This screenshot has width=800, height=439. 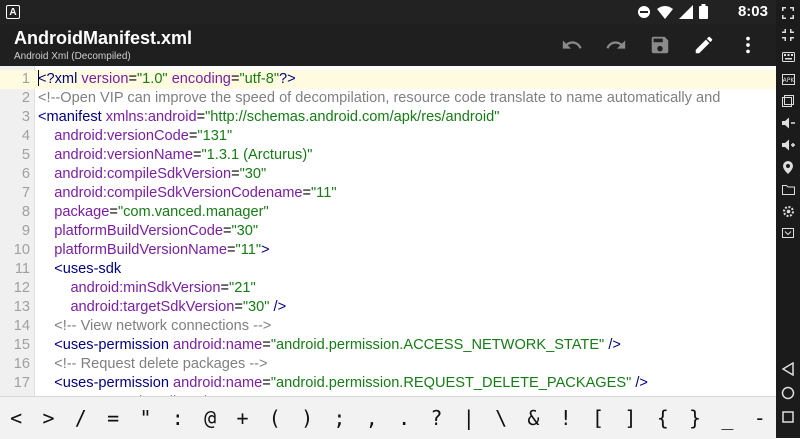 What do you see at coordinates (25, 212) in the screenshot?
I see `line-number: 8` at bounding box center [25, 212].